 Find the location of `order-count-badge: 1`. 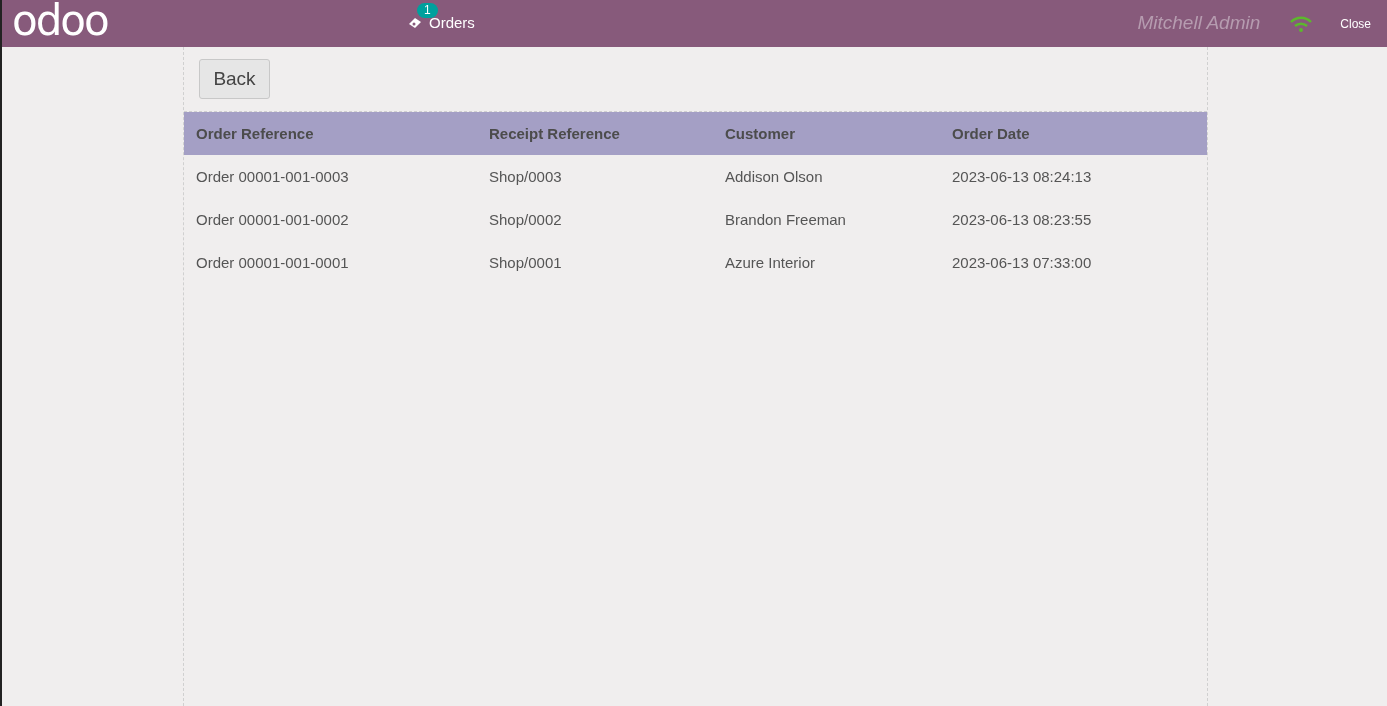

order-count-badge: 1 is located at coordinates (427, 11).